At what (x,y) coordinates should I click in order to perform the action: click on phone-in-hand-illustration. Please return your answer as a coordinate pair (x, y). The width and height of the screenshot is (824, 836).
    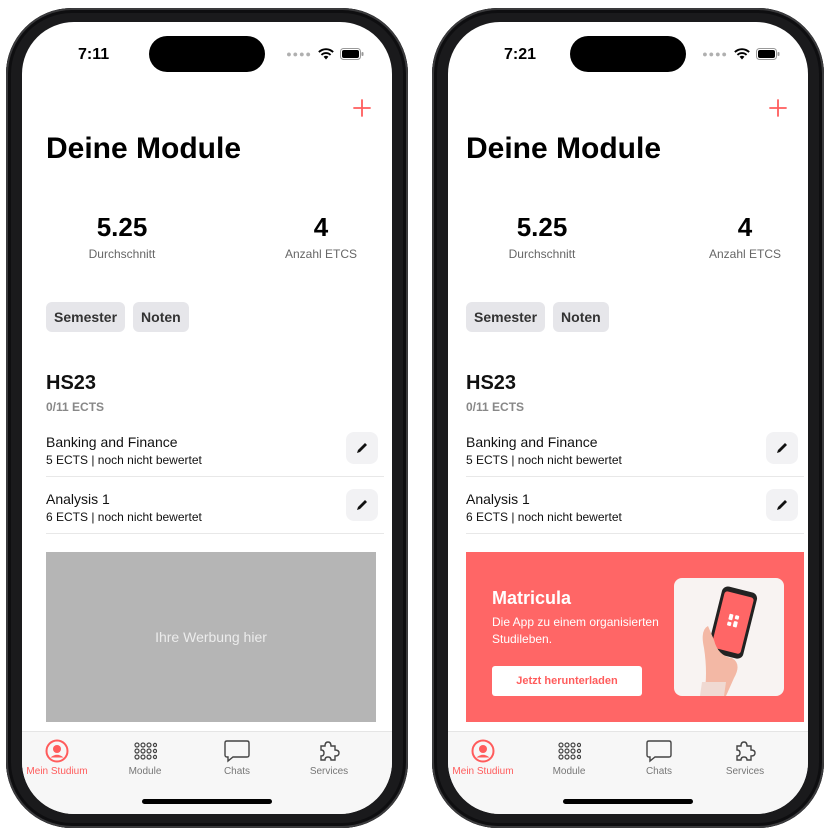
    Looking at the image, I should click on (729, 637).